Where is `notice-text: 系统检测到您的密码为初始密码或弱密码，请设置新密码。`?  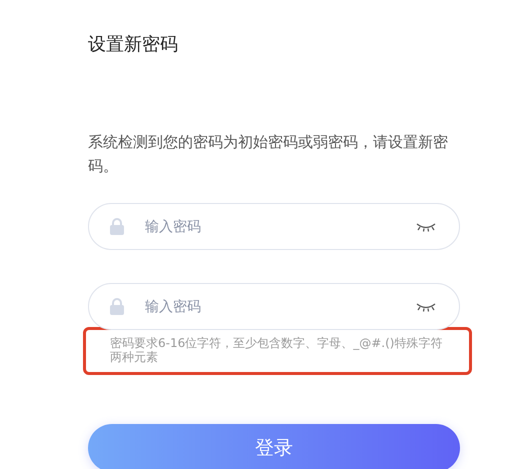
notice-text: 系统检测到您的密码为初始密码或弱密码，请设置新密码。 is located at coordinates (268, 154).